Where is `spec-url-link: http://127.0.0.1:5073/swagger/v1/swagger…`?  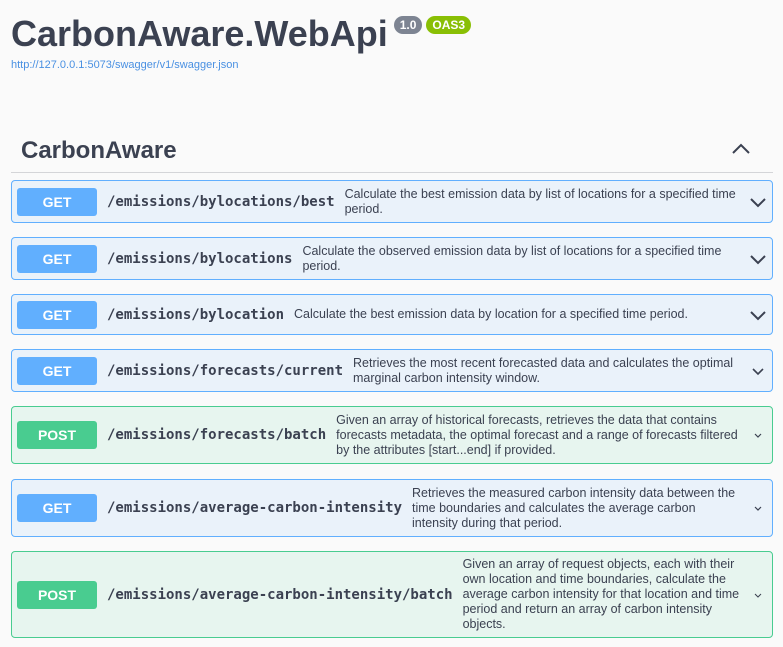
spec-url-link: http://127.0.0.1:5073/swagger/v1/swagger… is located at coordinates (241, 65).